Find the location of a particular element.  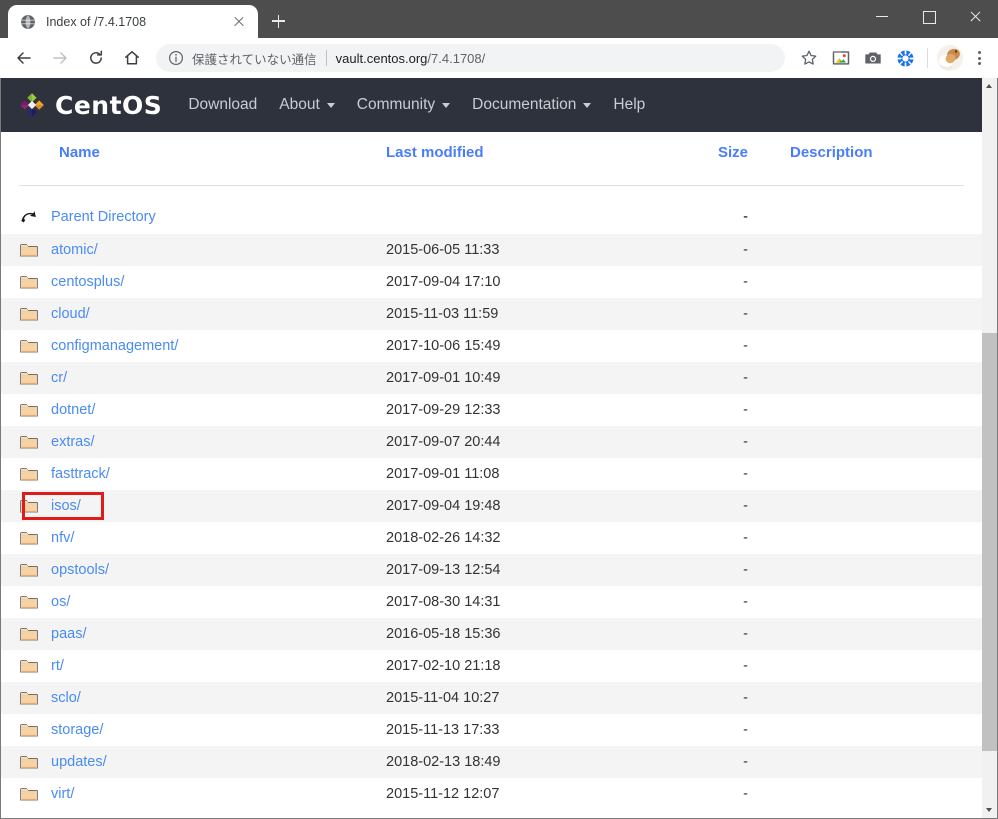

column-header-name: Name is located at coordinates (79, 152).